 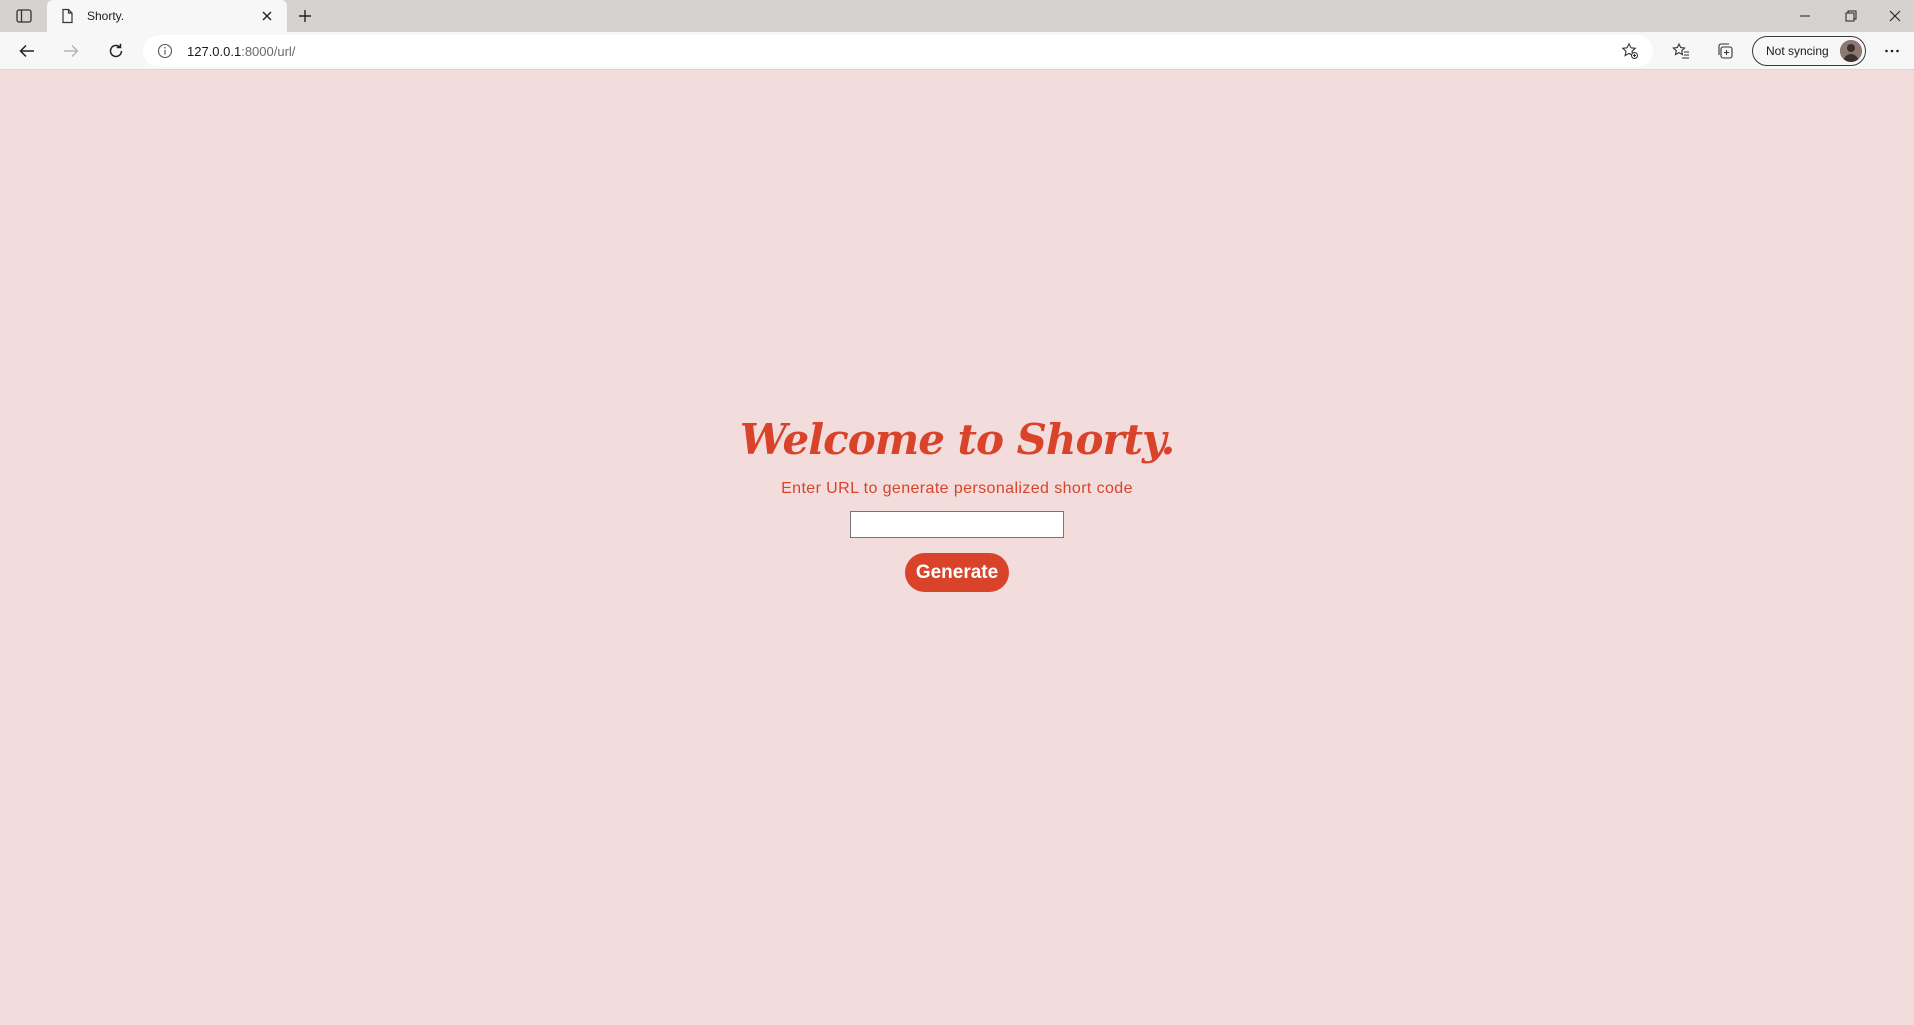 I want to click on profile-button: Not syncing, so click(x=1809, y=51).